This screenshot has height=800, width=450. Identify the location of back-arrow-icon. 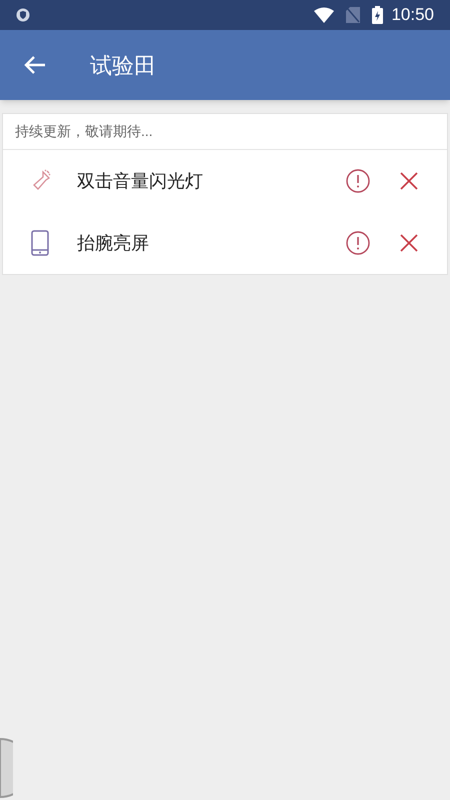
(35, 65).